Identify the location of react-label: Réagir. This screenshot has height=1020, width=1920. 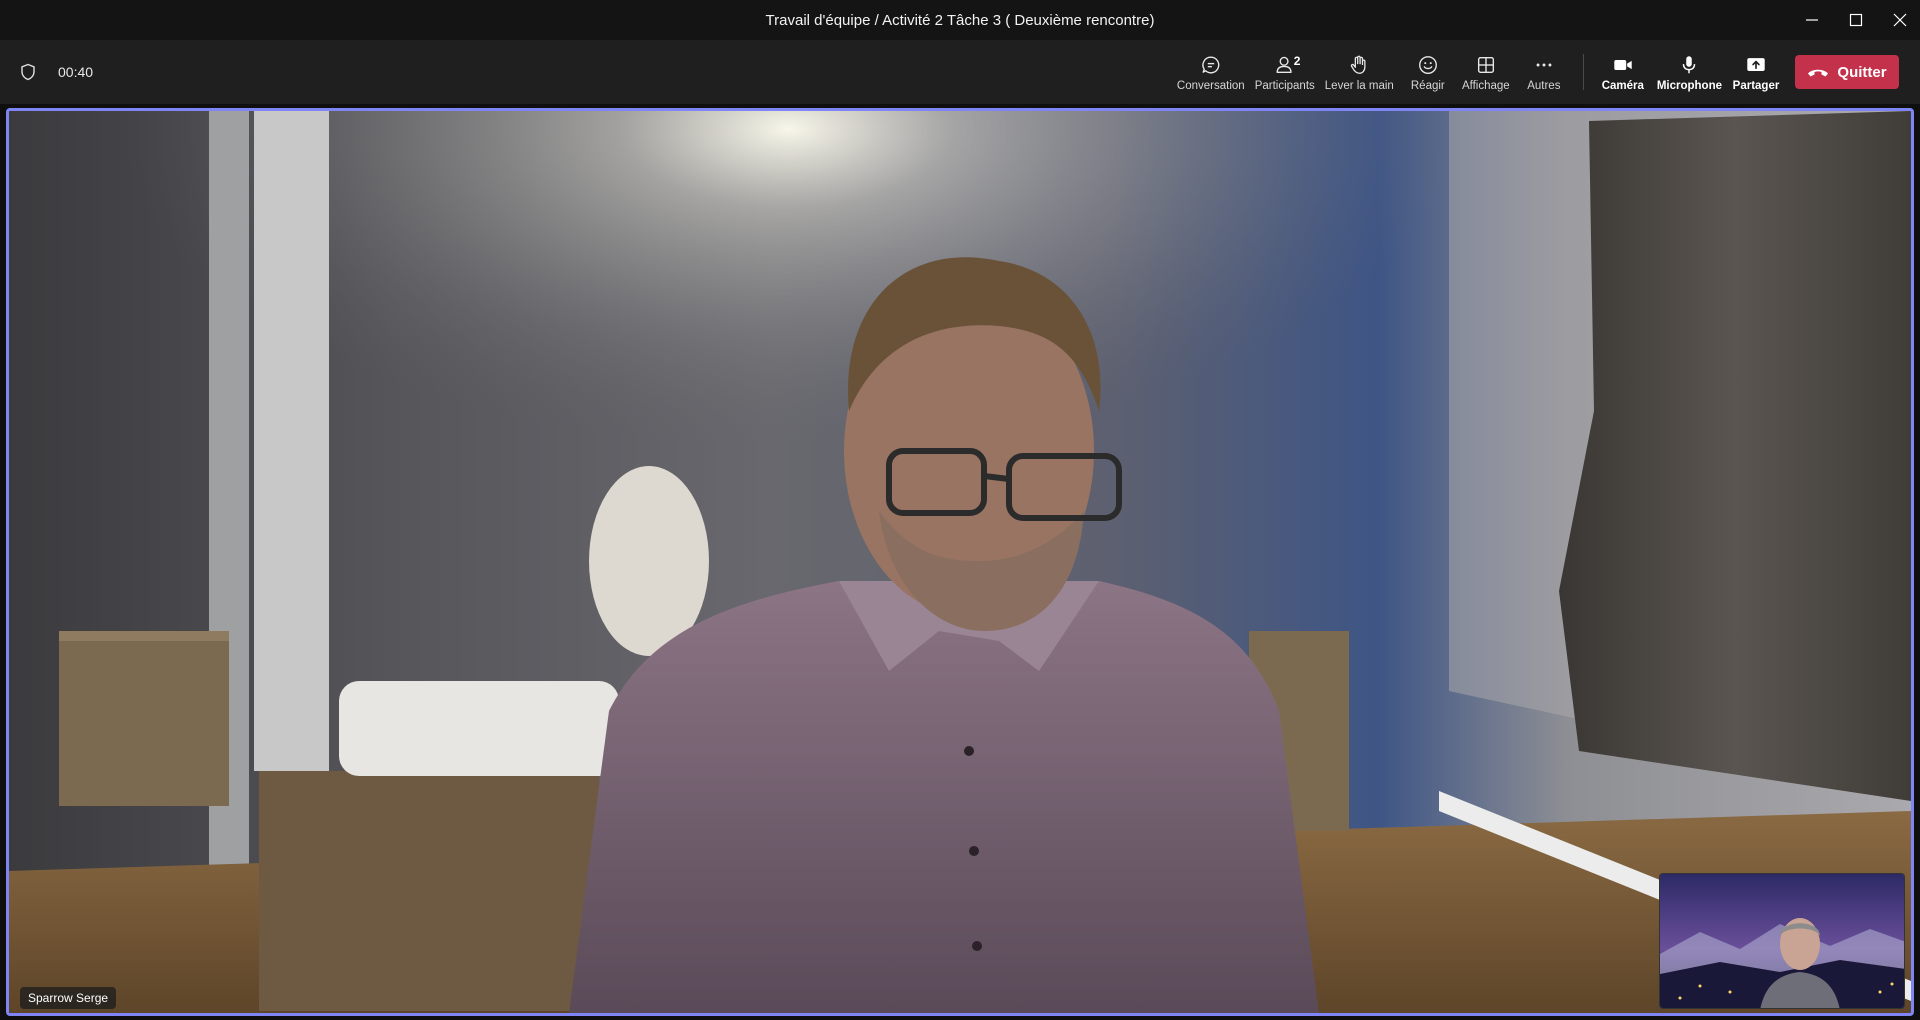
(1427, 86).